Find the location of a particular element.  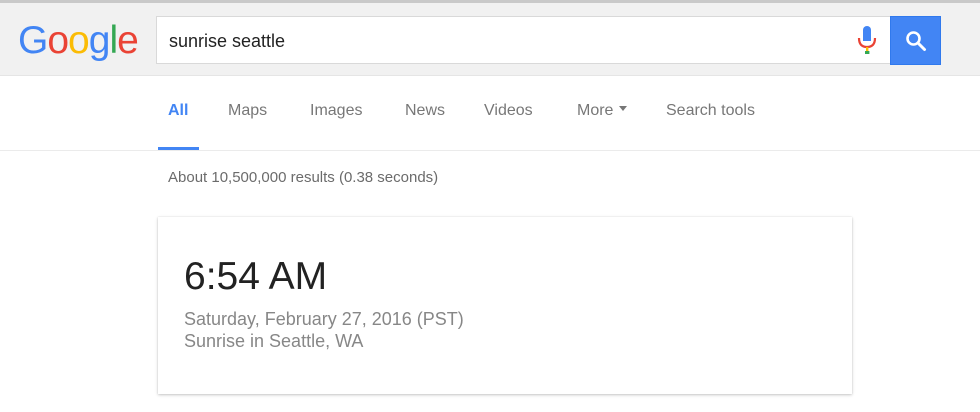

sunrise-location: Sunrise in Seattle, WA is located at coordinates (274, 341).